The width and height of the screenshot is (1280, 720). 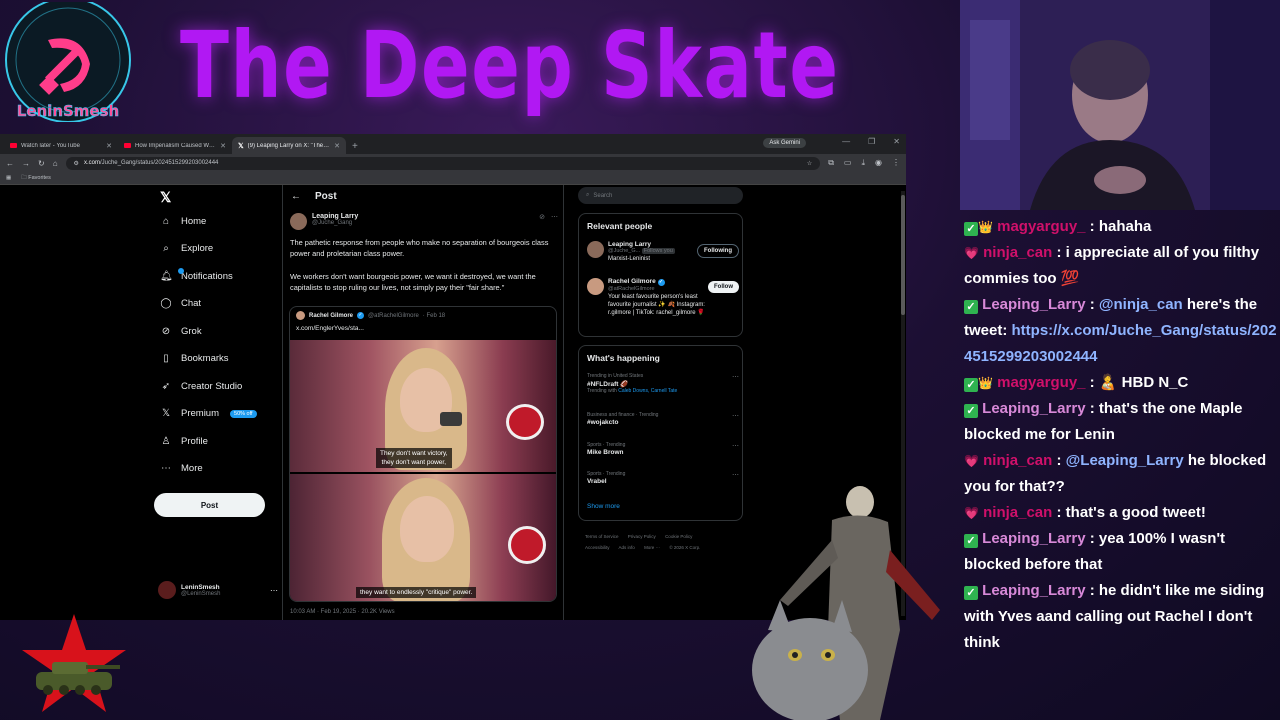 I want to click on quote-video-frame-2: they want to endlessly "critique" power., so click(x=423, y=537).